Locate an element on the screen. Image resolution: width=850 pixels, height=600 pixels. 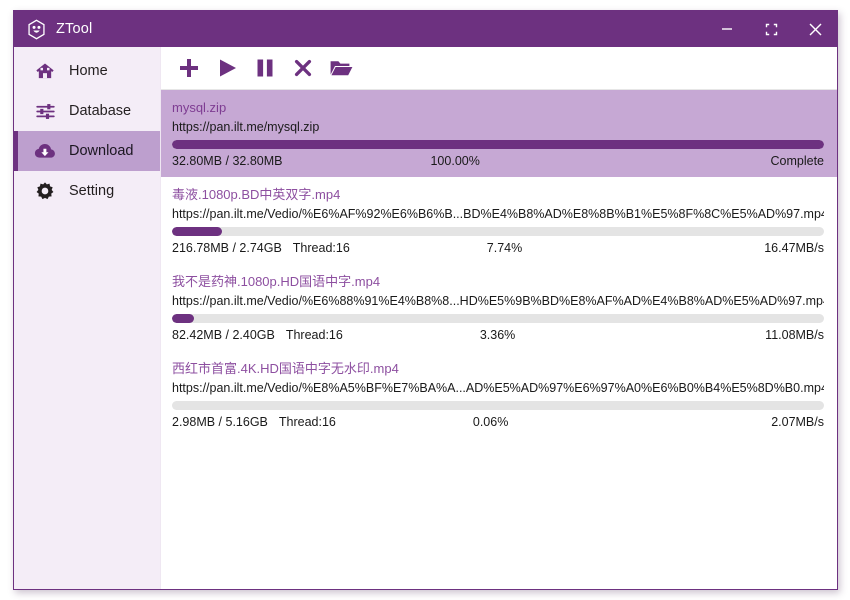
delete-task-button is located at coordinates (303, 68).